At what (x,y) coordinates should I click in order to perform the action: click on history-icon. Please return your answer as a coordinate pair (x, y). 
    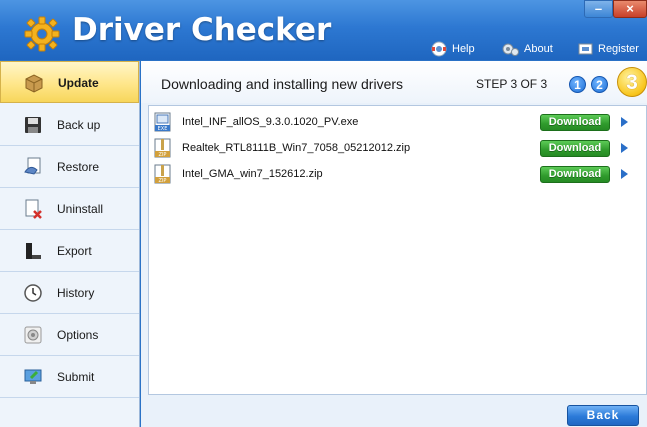
    Looking at the image, I should click on (33, 293).